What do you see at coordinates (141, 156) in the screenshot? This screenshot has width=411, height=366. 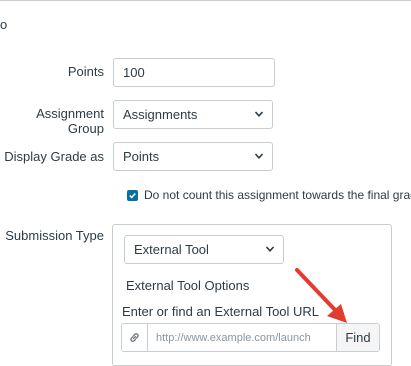 I see `display-grade-selected: Points` at bounding box center [141, 156].